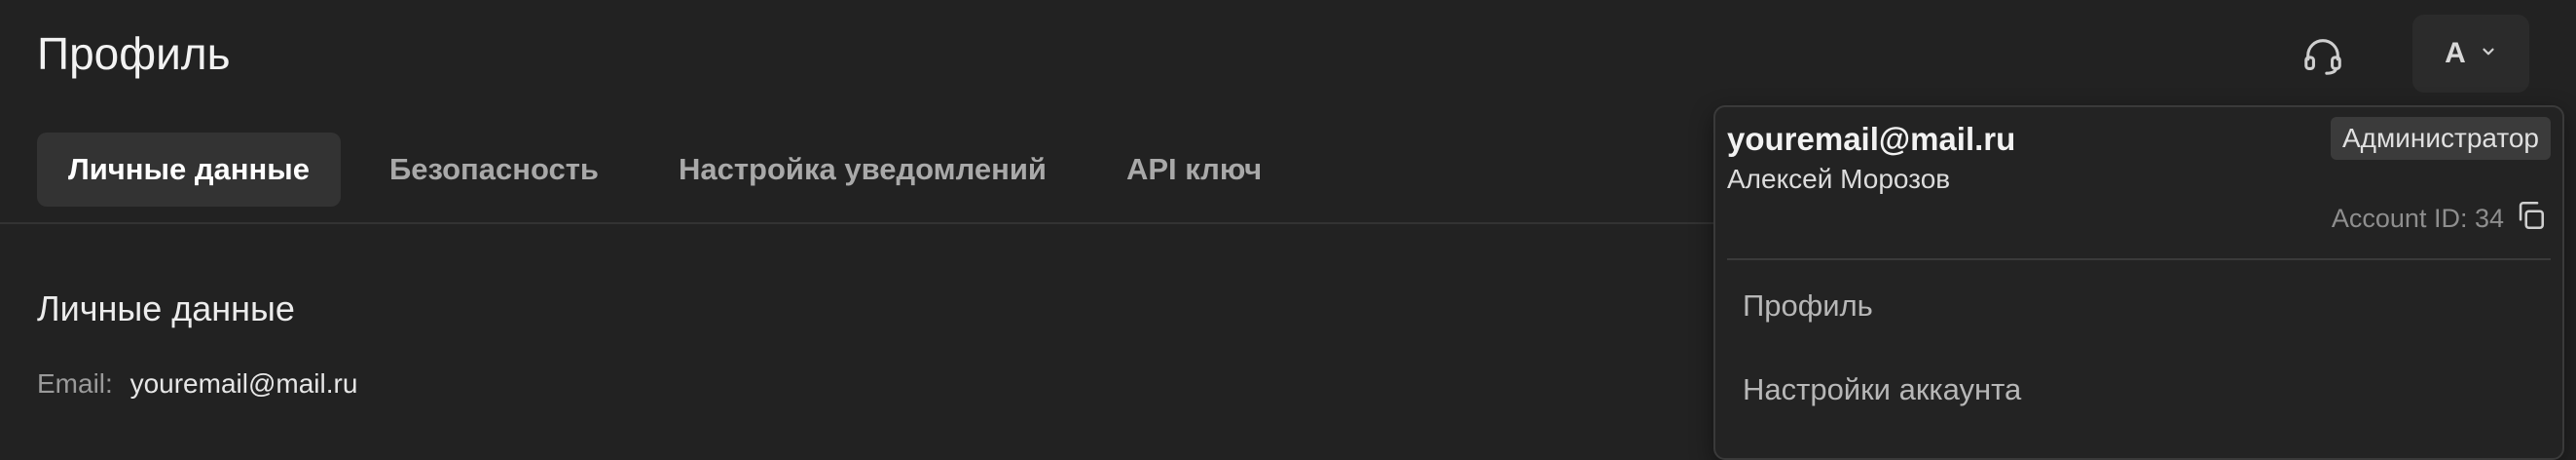 The height and width of the screenshot is (460, 2576). Describe the element at coordinates (1839, 179) in the screenshot. I see `account-name: Алексей Морозов` at that location.